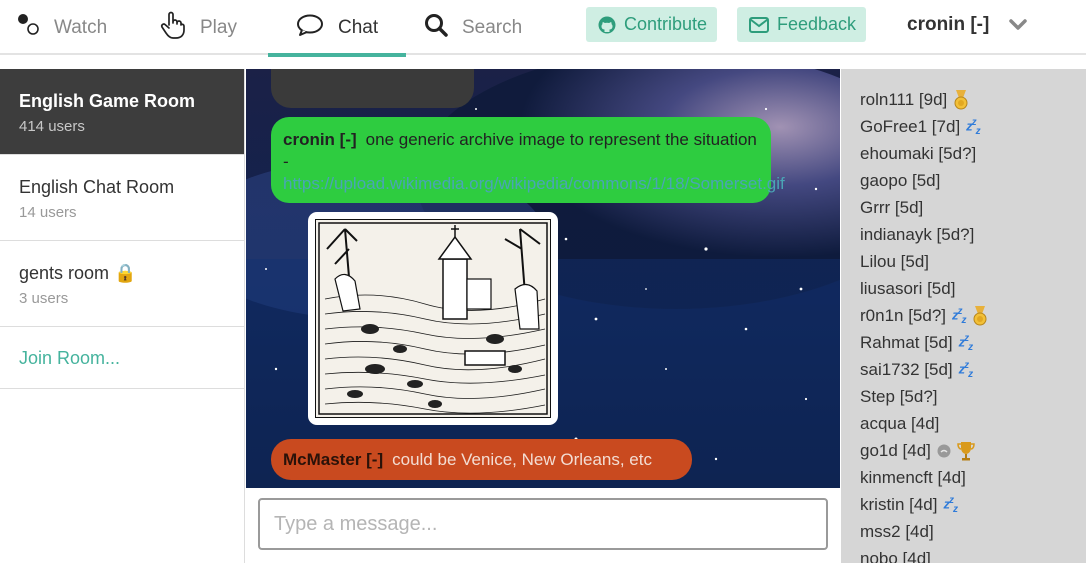  Describe the element at coordinates (122, 112) in the screenshot. I see `room-item-english-game-room: English Game Room 414 users` at that location.